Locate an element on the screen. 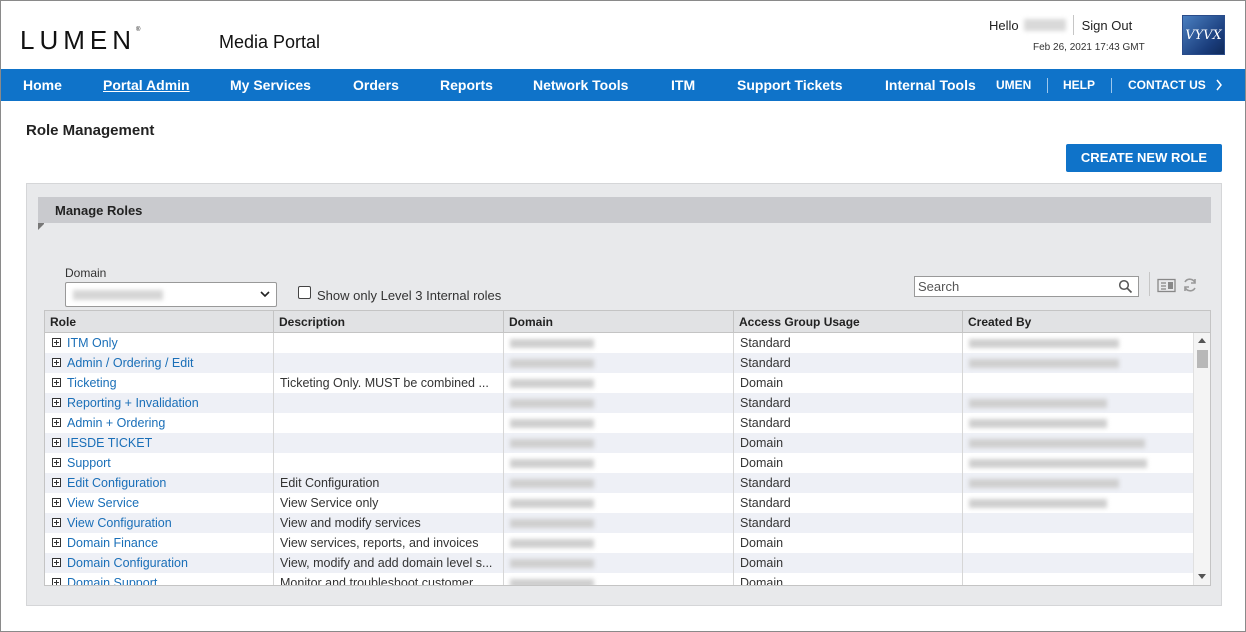  role-cell: Domain Support is located at coordinates (159, 579).